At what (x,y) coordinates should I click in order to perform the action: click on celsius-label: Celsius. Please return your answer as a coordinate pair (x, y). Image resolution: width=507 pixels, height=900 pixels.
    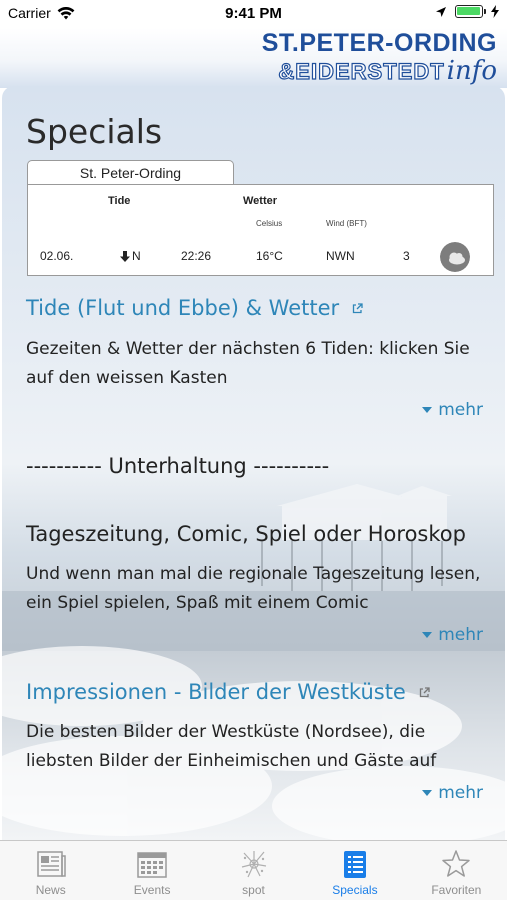
    Looking at the image, I should click on (269, 223).